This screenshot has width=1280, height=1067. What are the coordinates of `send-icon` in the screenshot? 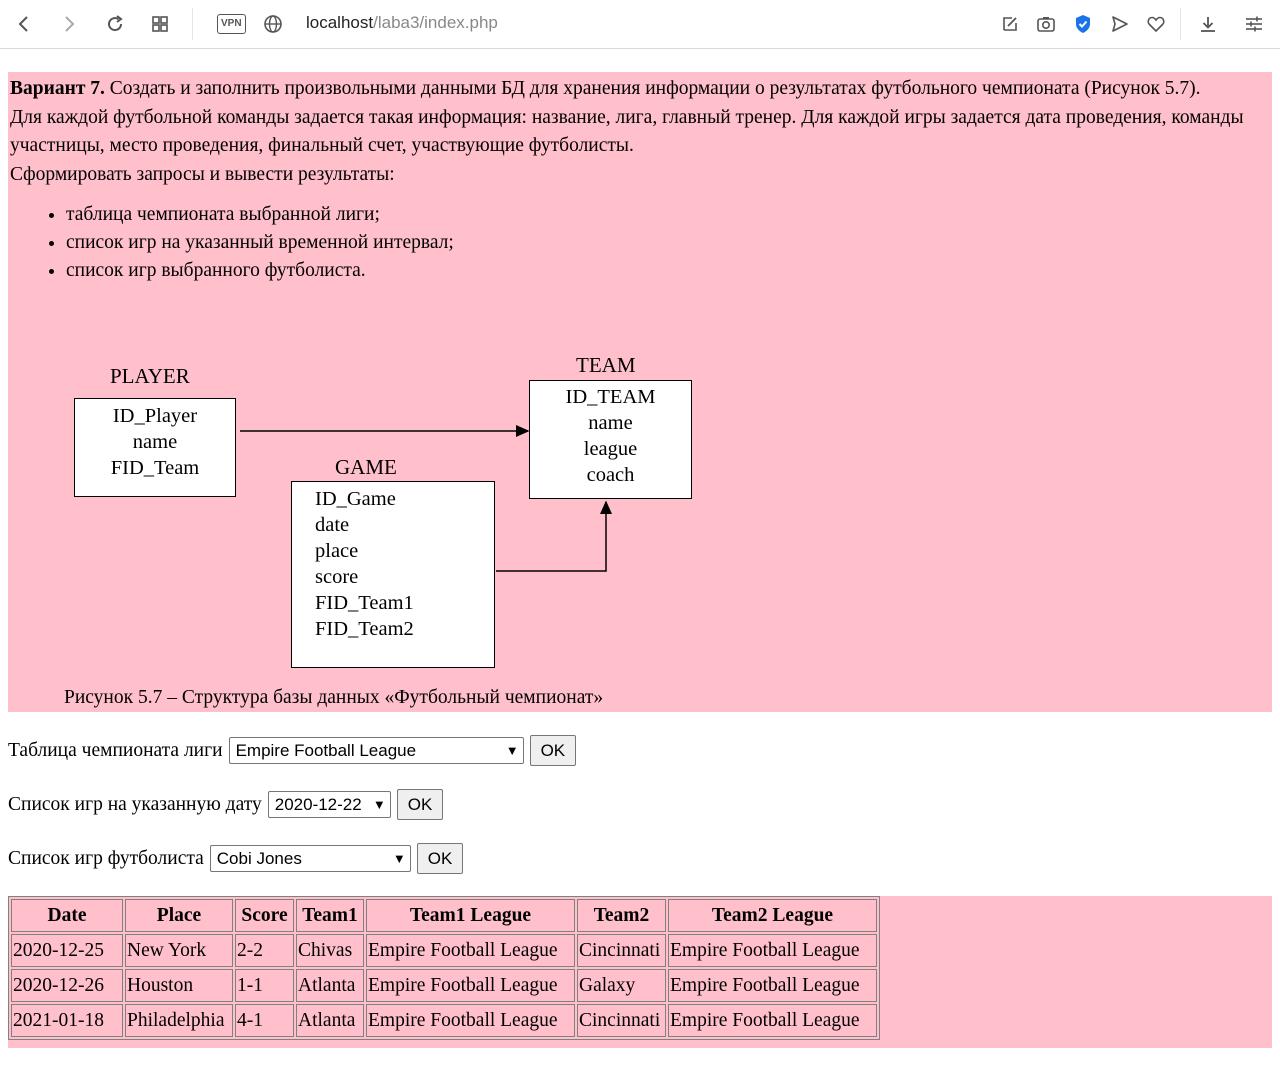 It's located at (1120, 24).